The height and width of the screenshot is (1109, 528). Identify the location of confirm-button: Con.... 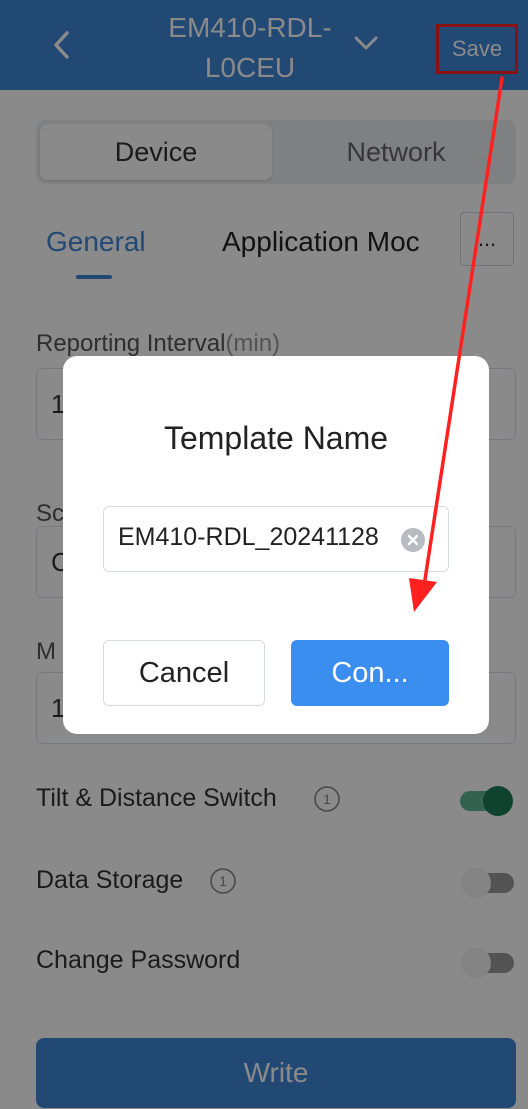
(370, 673).